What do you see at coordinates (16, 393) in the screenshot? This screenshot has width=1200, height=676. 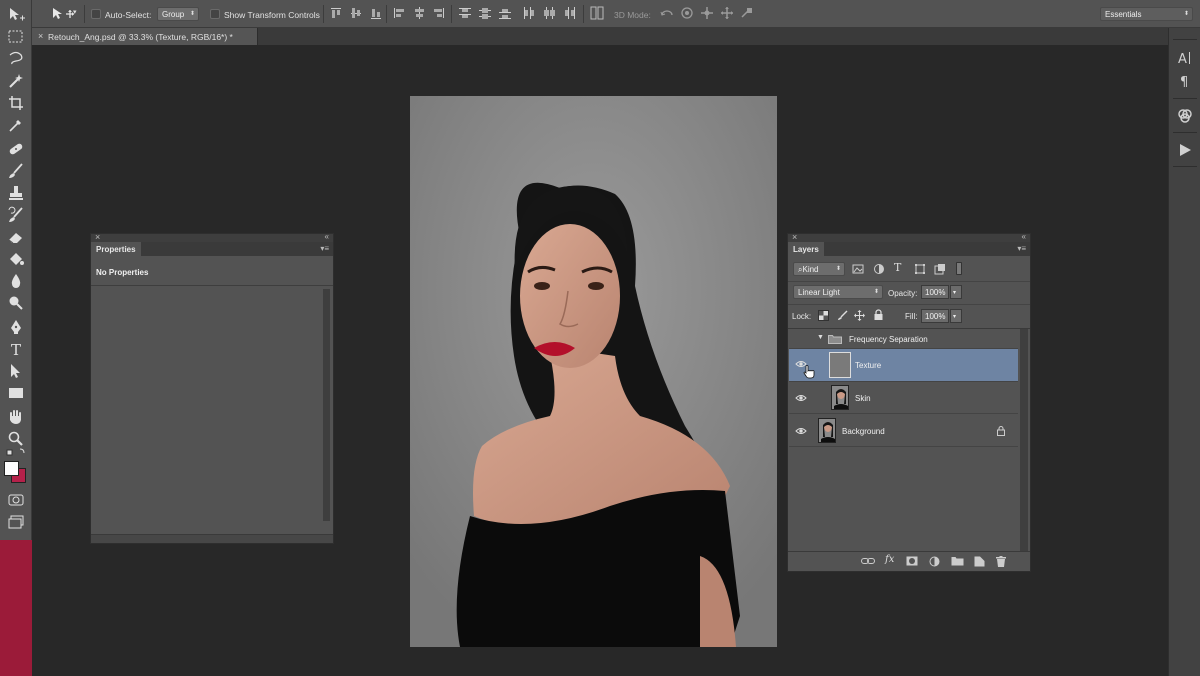 I see `rectangle-tool-icon` at bounding box center [16, 393].